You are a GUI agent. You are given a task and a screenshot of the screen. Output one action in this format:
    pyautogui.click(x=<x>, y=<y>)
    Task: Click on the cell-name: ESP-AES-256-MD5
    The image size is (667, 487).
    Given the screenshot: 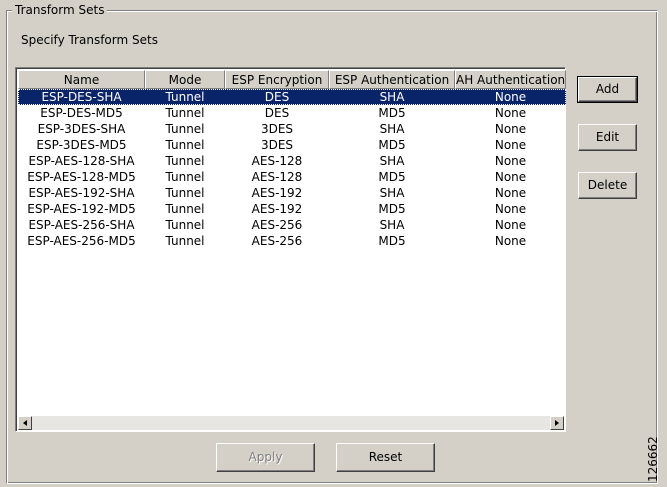 What is the action you would take?
    pyautogui.click(x=81, y=241)
    